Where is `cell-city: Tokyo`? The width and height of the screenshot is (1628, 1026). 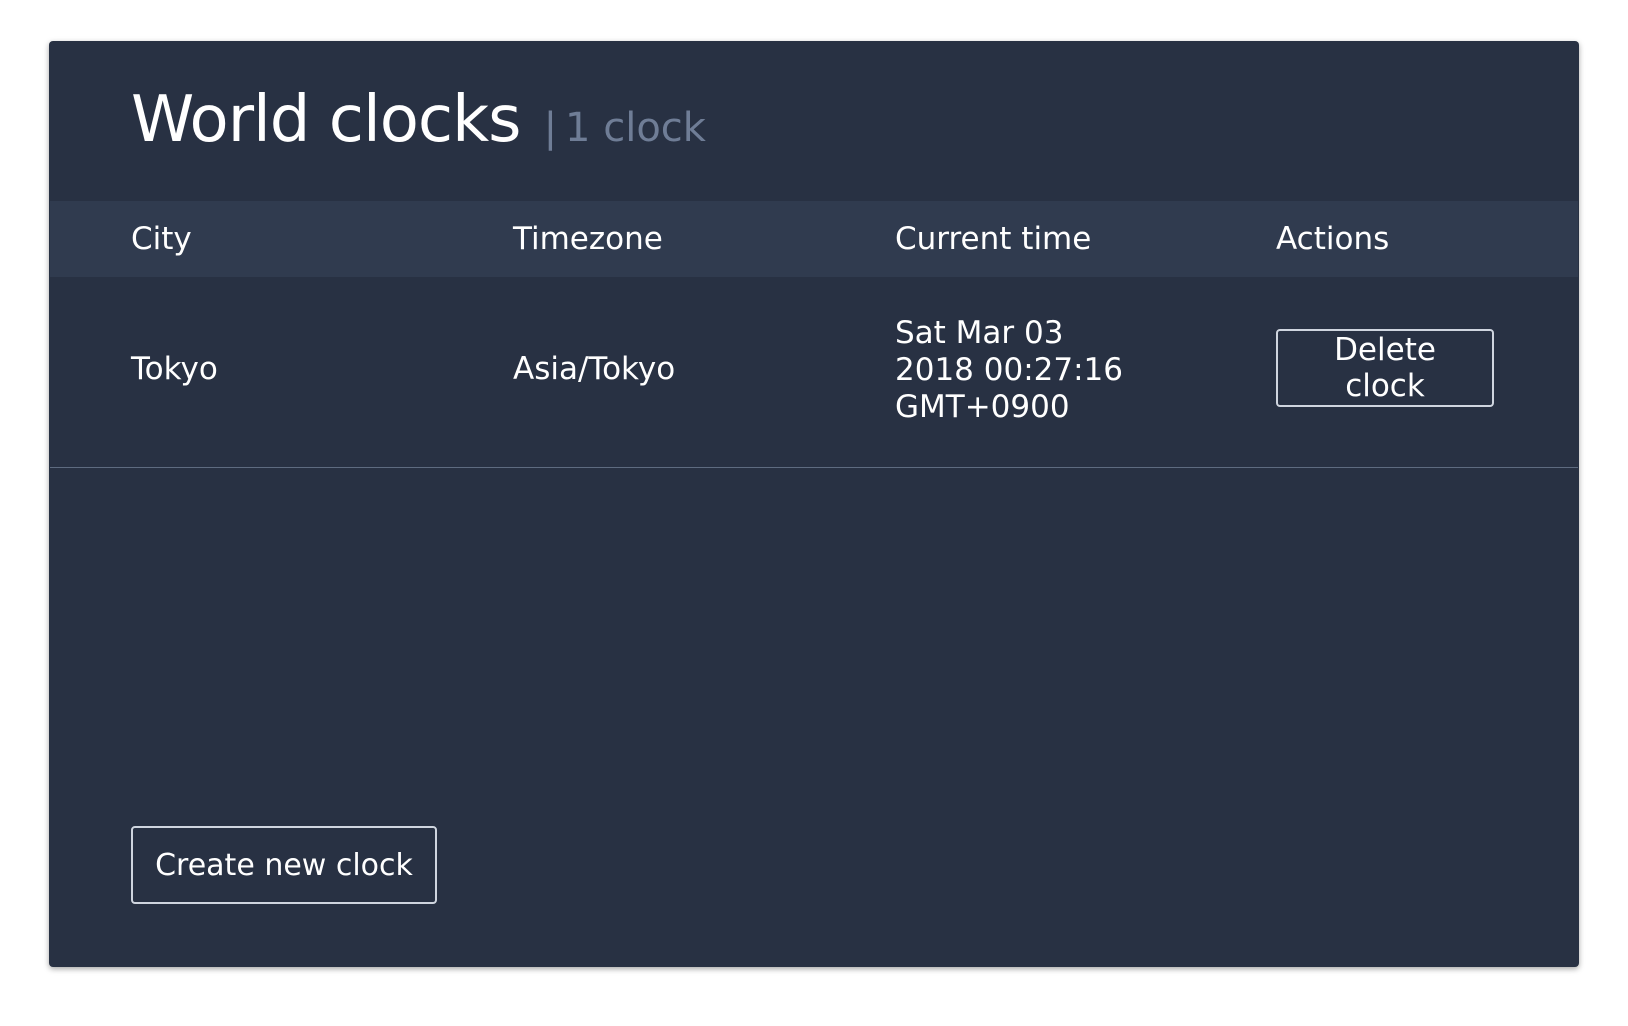 cell-city: Tokyo is located at coordinates (174, 369).